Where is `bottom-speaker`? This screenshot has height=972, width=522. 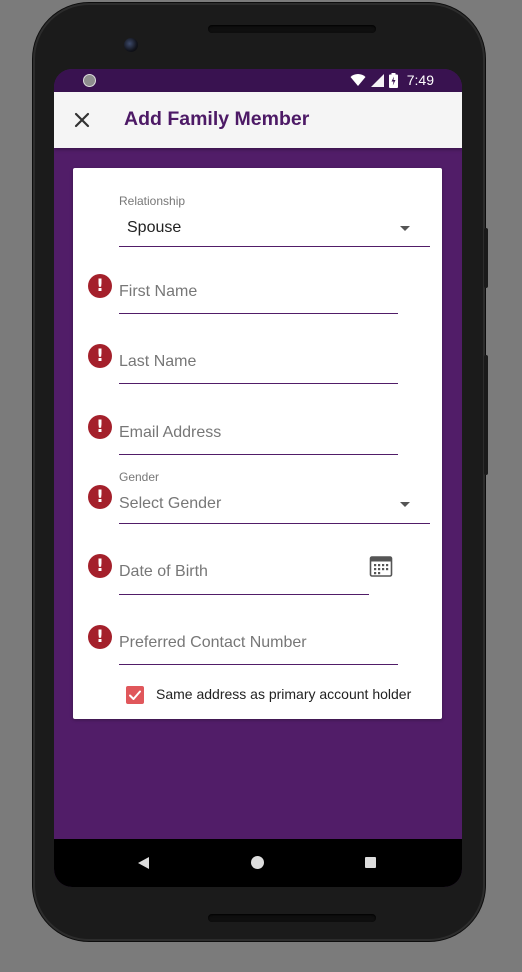
bottom-speaker is located at coordinates (292, 918).